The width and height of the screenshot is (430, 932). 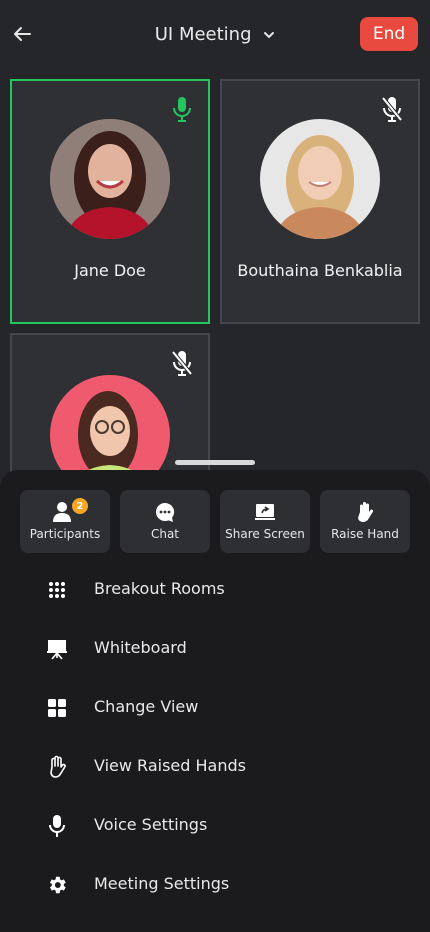 I want to click on microphone-icon, so click(x=57, y=826).